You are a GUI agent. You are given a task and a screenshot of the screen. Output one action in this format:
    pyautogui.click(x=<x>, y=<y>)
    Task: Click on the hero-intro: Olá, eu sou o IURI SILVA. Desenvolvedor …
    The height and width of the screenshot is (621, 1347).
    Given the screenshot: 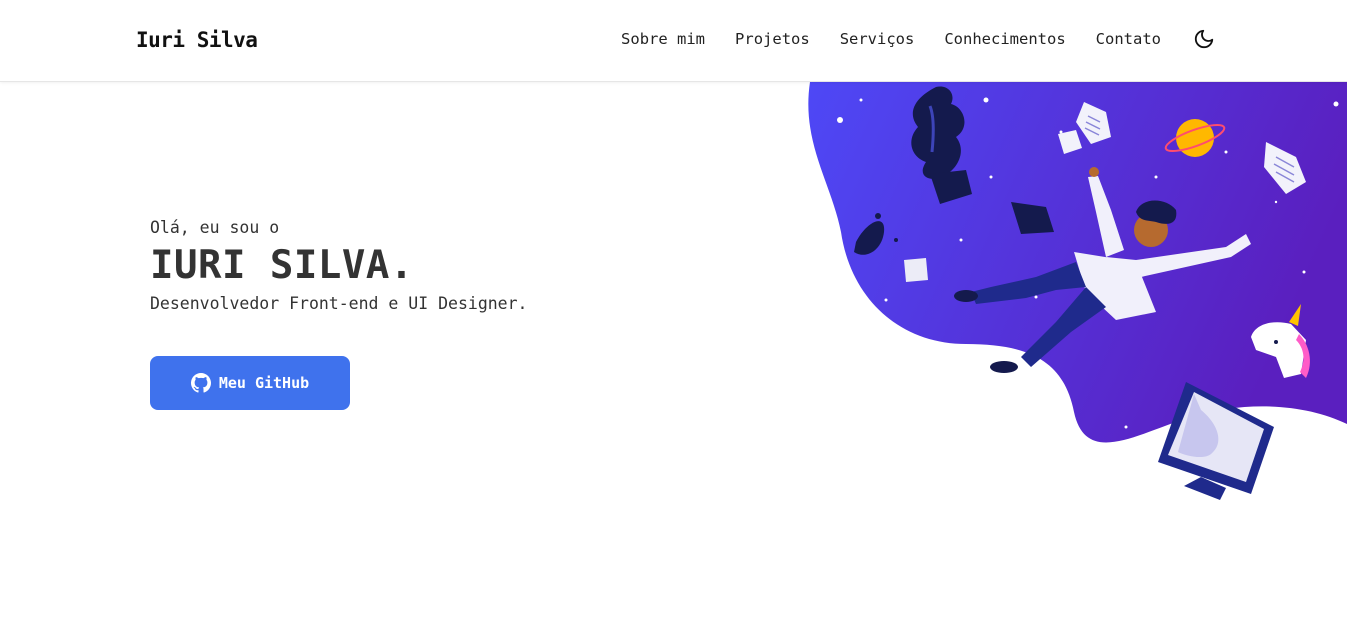 What is the action you would take?
    pyautogui.click(x=339, y=265)
    